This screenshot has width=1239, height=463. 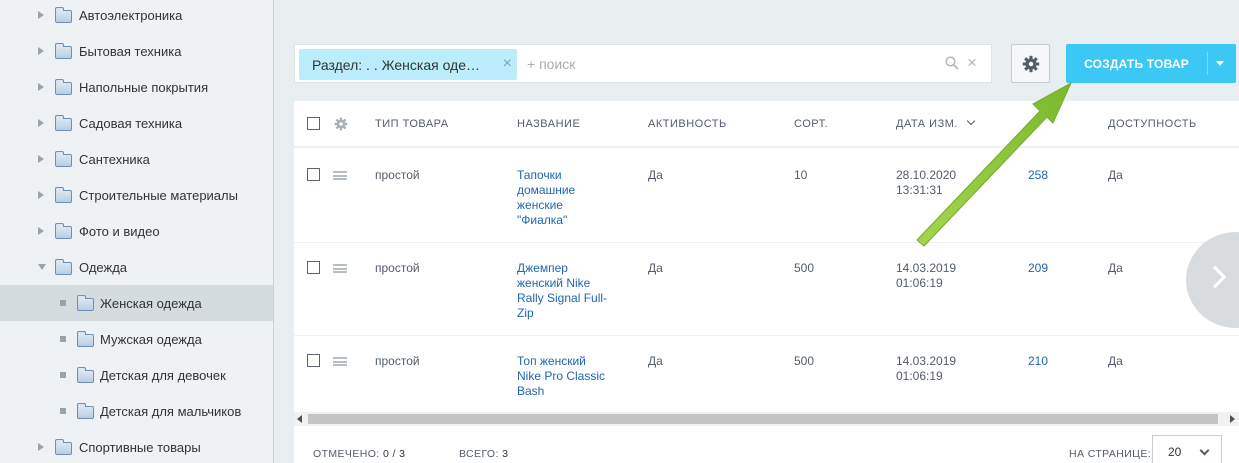 What do you see at coordinates (313, 123) in the screenshot?
I see `select-all-checkbox` at bounding box center [313, 123].